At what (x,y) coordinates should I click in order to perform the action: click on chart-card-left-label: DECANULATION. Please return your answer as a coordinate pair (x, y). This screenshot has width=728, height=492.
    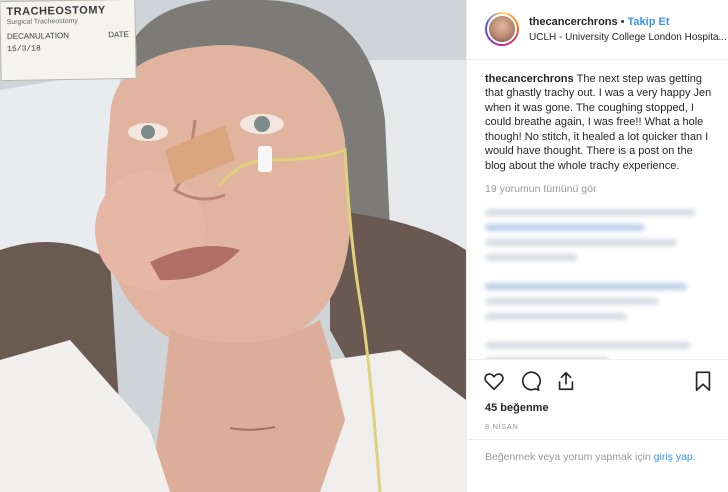
    Looking at the image, I should click on (38, 36).